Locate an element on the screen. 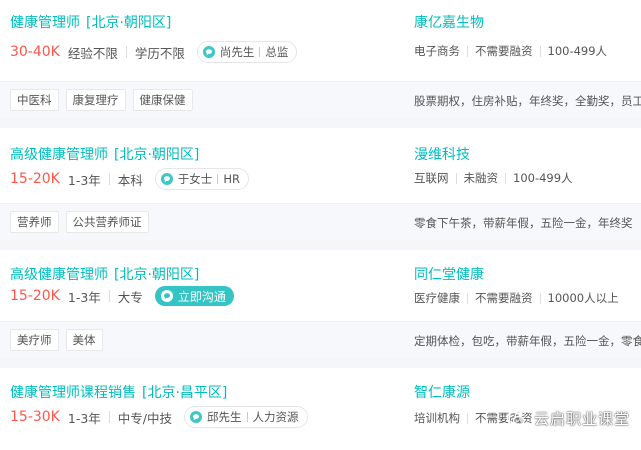  job-title: 健康管理师课程销售 is located at coordinates (73, 393).